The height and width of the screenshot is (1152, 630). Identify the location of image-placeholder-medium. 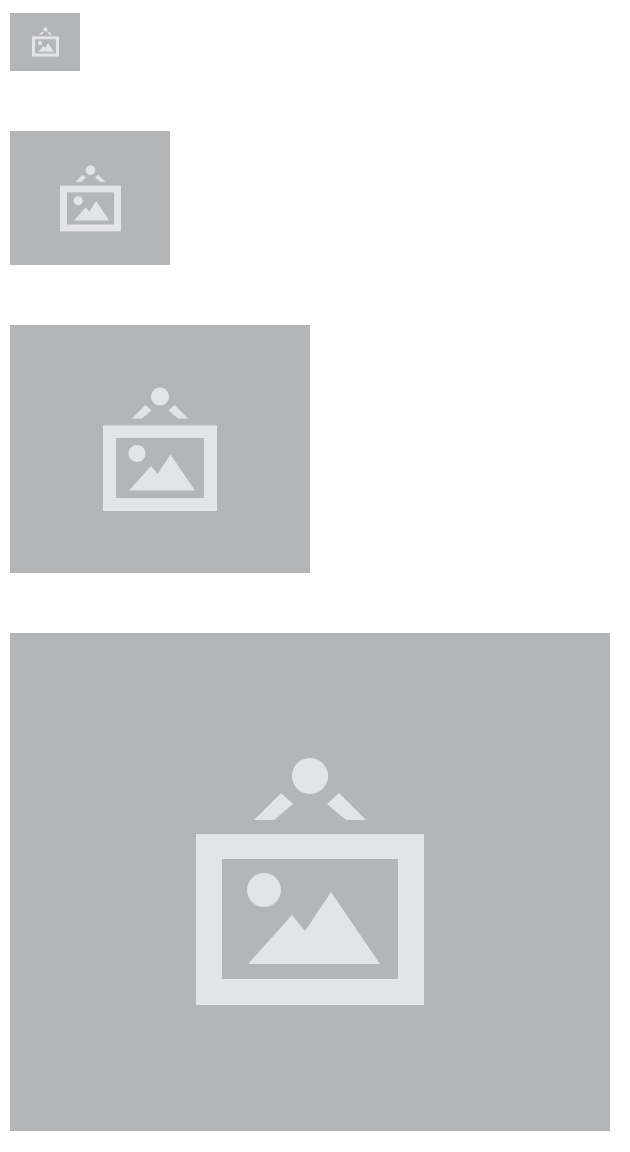
(160, 449).